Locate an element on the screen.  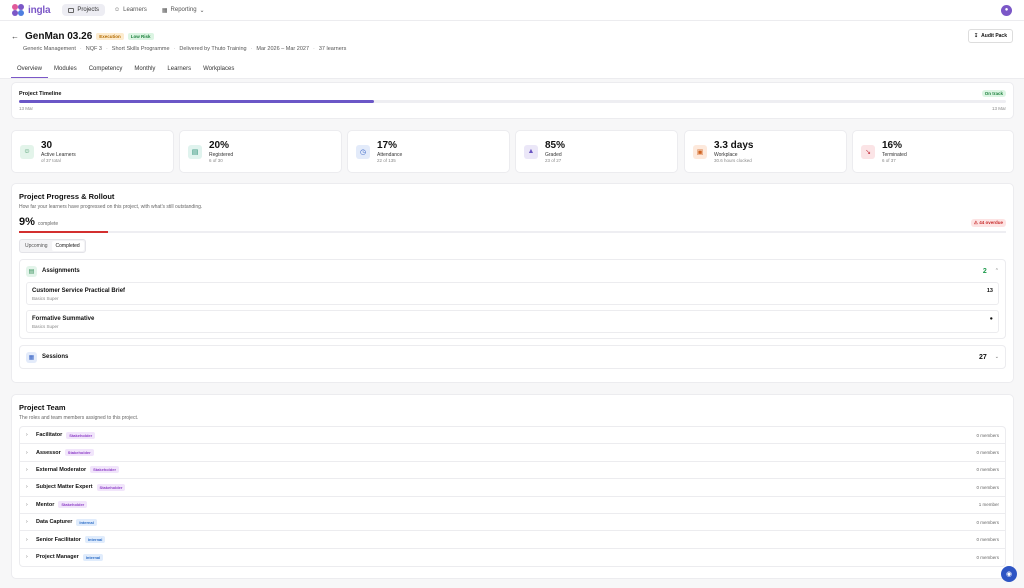
users-icon: ☺ is located at coordinates (27, 151).